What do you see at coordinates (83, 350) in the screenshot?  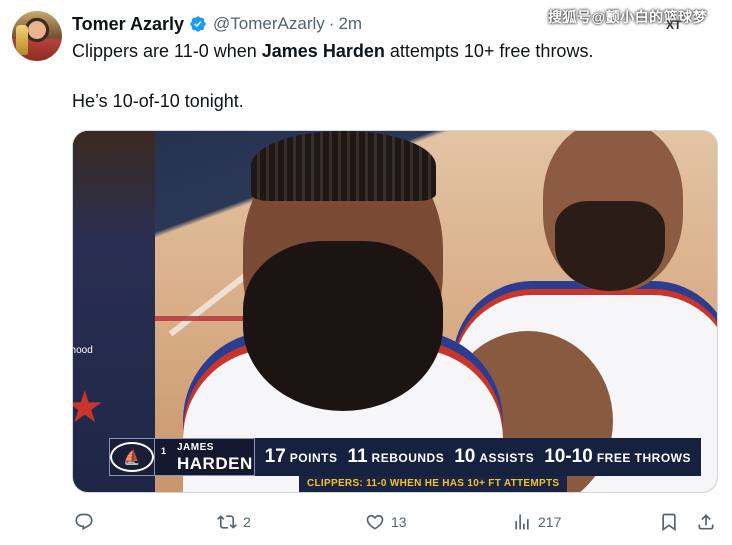 I see `left-player-jersey-text: nhood` at bounding box center [83, 350].